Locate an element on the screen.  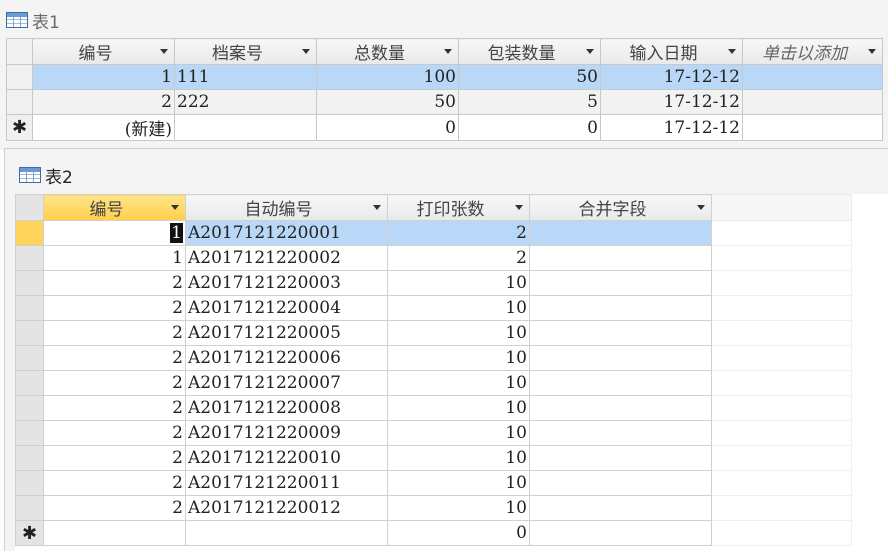
table-row: 2 A2017121220009 10 is located at coordinates (433, 433).